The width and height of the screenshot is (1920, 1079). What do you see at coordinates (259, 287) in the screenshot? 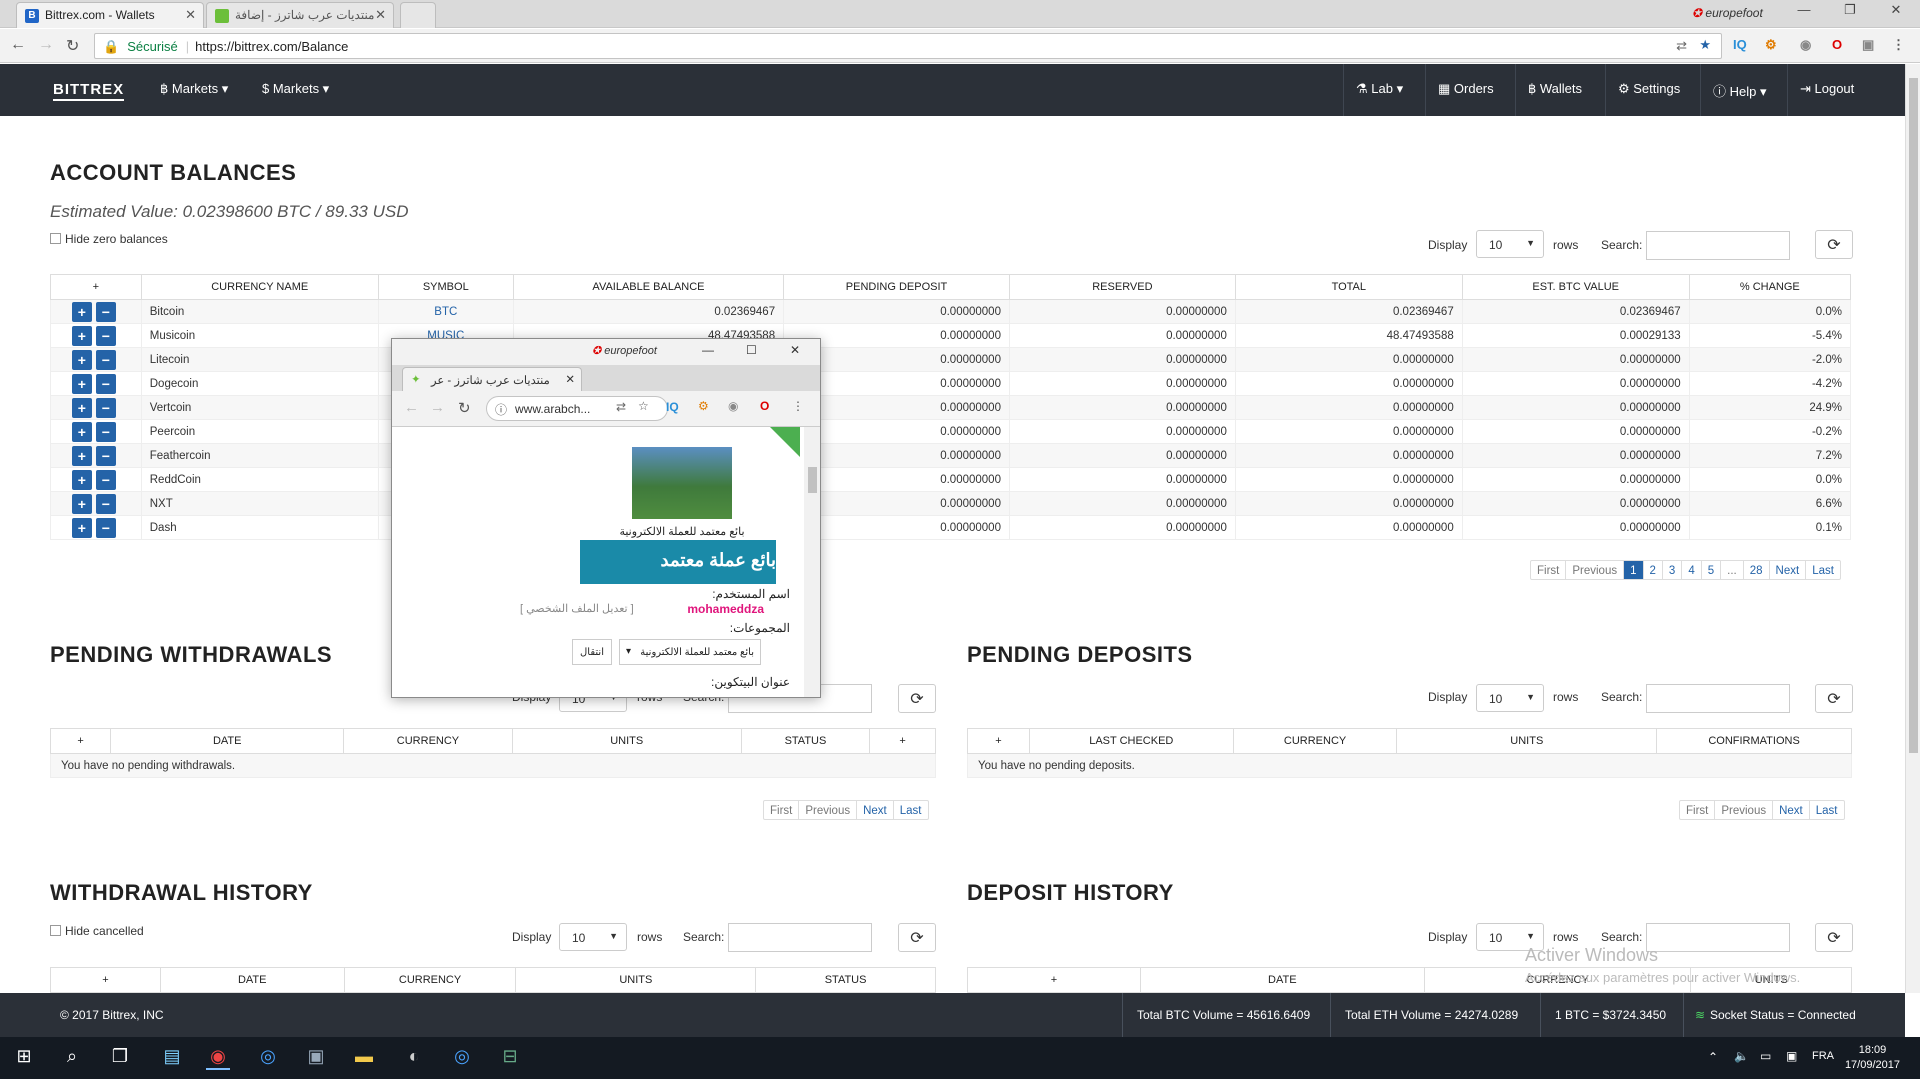
I see `column-header: CURRENCY NAME` at bounding box center [259, 287].